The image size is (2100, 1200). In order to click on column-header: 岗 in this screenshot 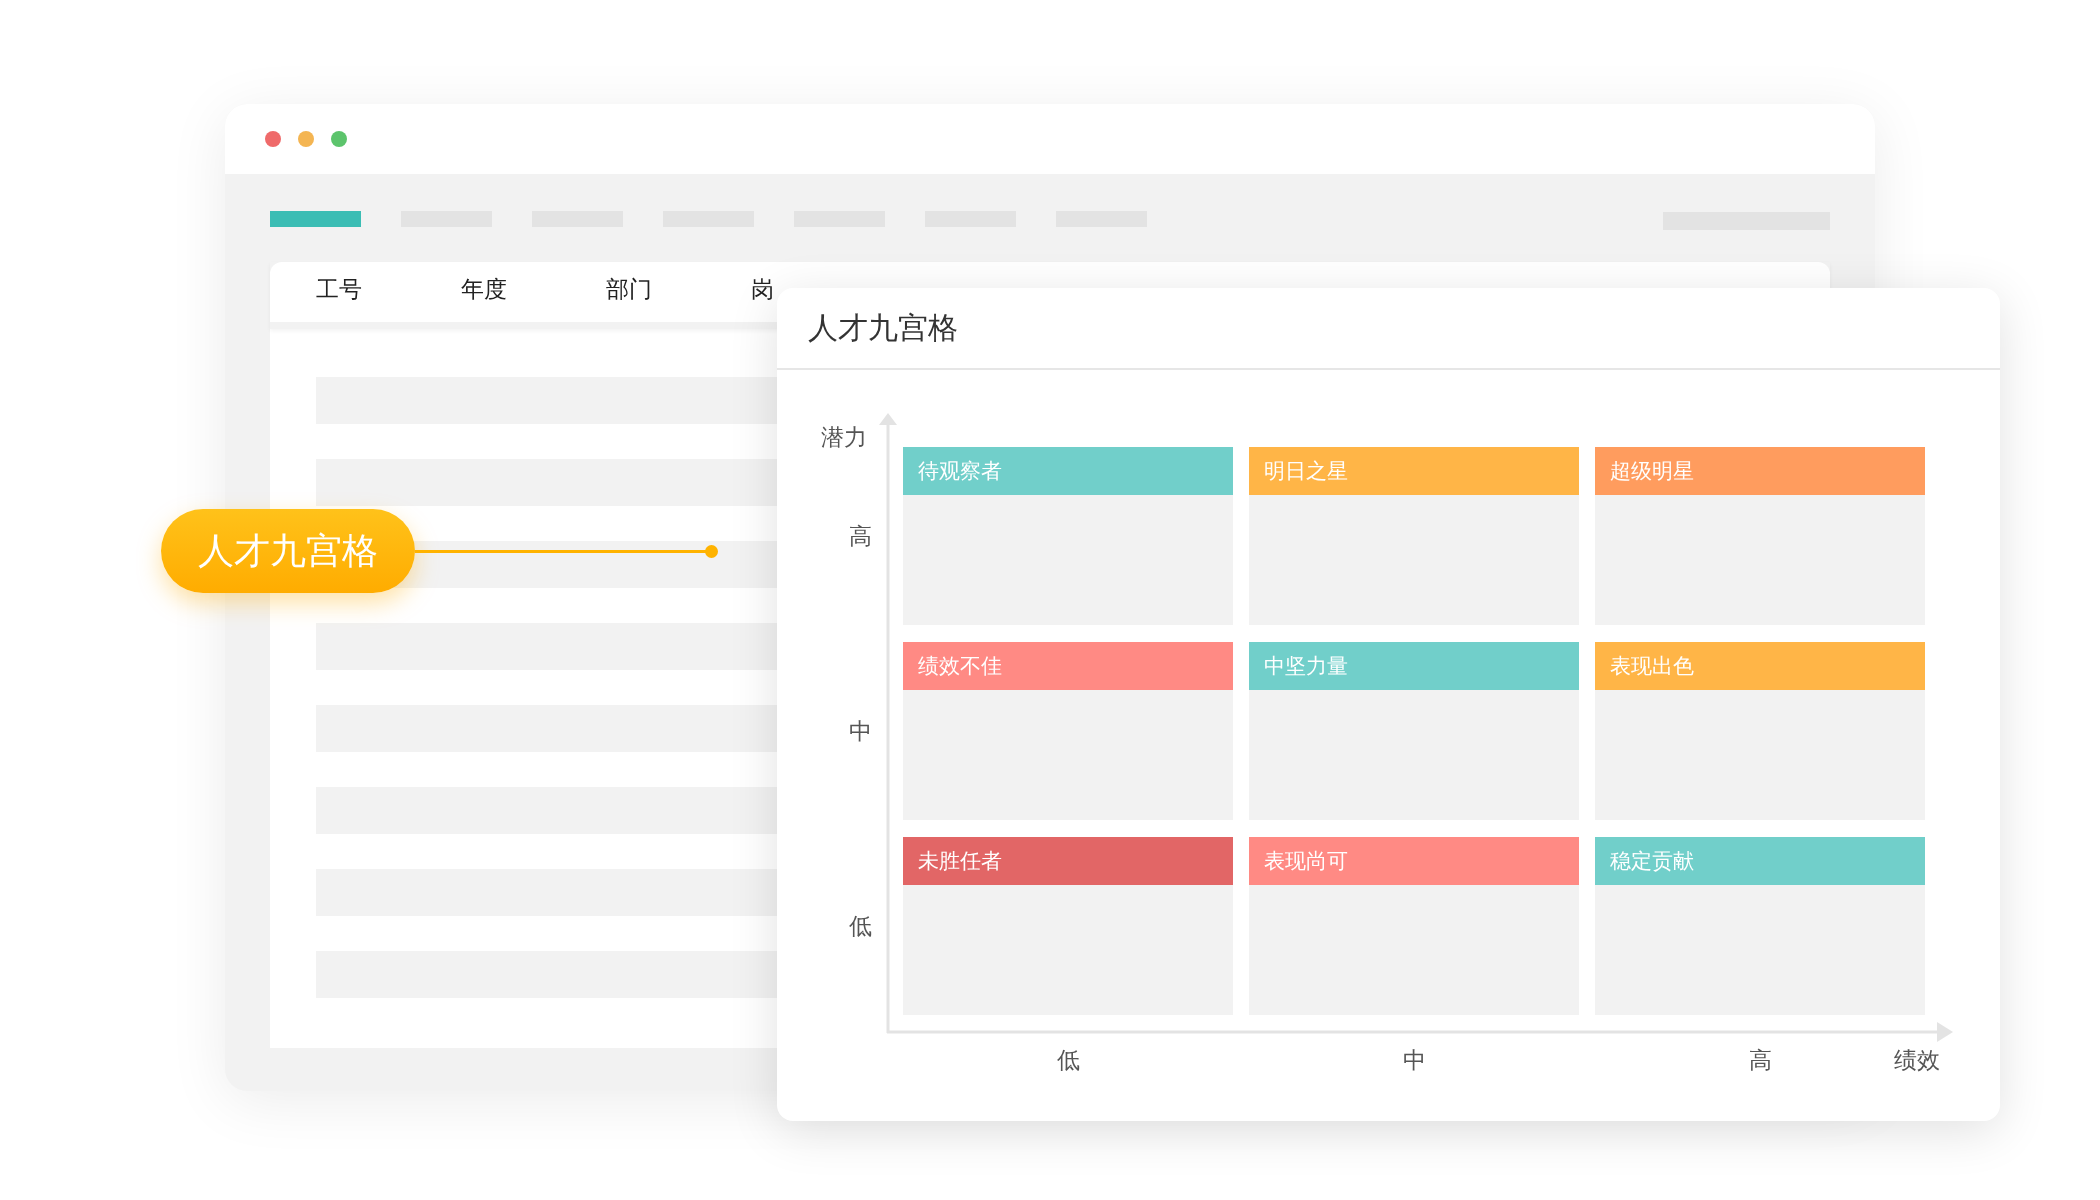, I will do `click(762, 289)`.